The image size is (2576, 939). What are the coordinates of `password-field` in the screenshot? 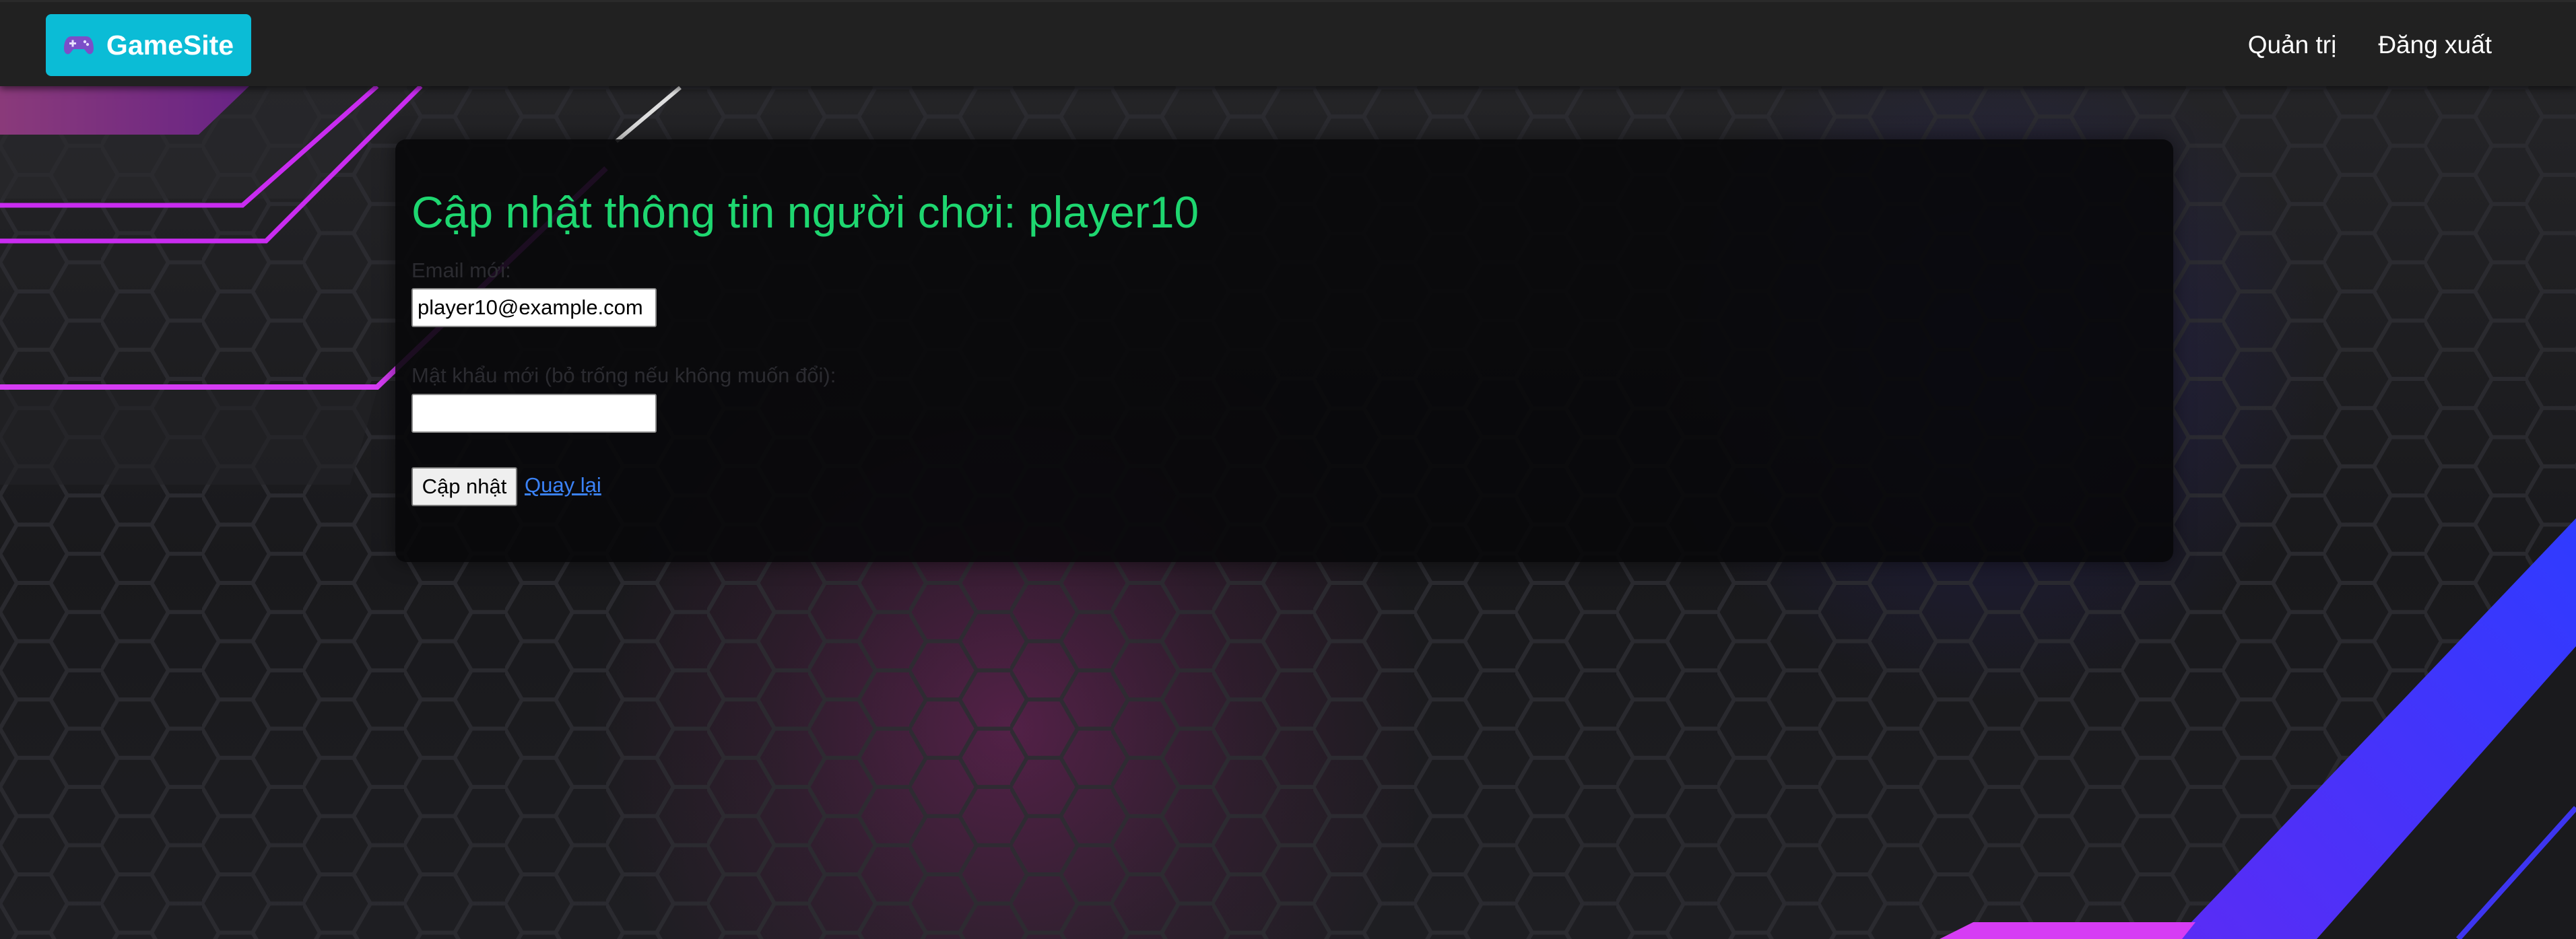 It's located at (534, 413).